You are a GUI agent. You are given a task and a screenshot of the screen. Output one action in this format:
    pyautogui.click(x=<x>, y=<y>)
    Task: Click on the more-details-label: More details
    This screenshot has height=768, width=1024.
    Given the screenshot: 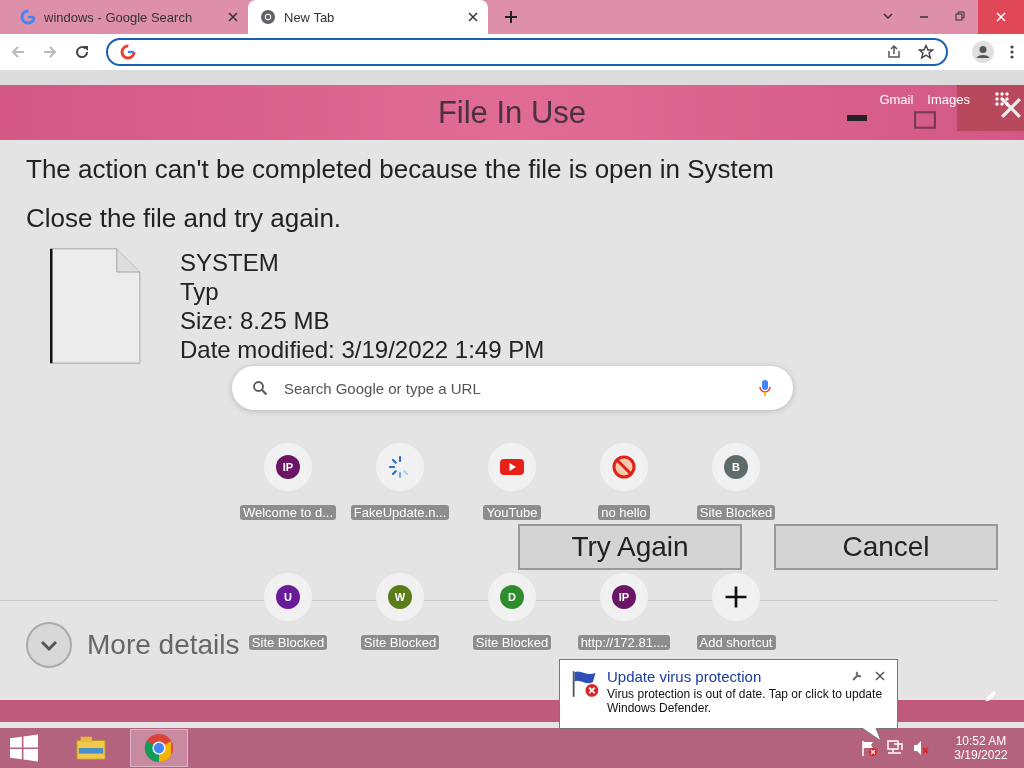 What is the action you would take?
    pyautogui.click(x=163, y=645)
    